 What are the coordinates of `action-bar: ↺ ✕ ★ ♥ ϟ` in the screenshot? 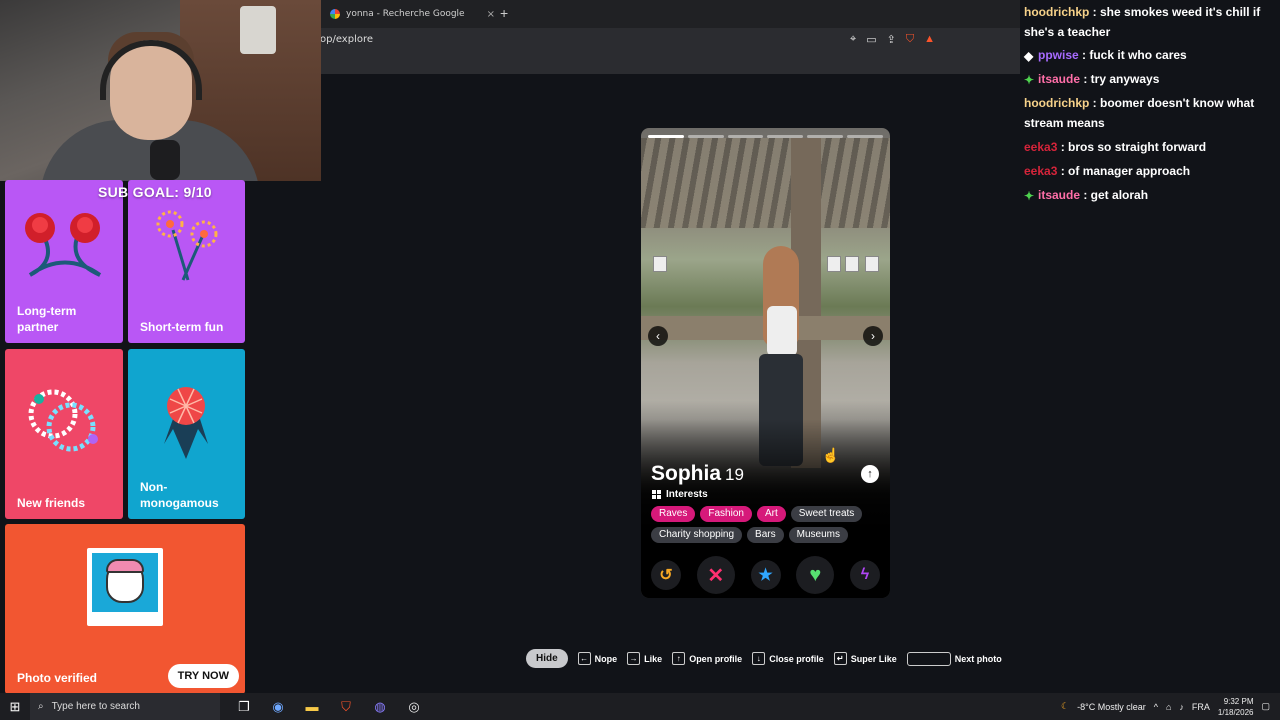 It's located at (765, 575).